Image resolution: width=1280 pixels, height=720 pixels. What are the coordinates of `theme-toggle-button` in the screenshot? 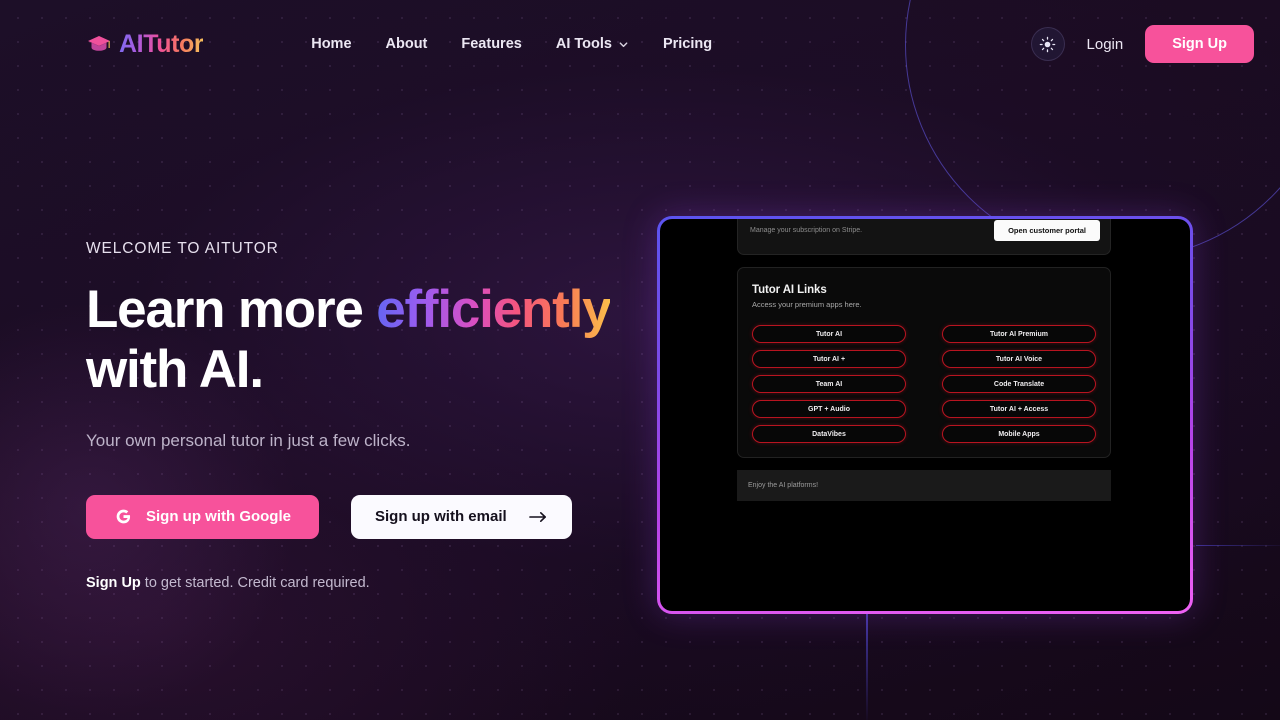 It's located at (1047, 44).